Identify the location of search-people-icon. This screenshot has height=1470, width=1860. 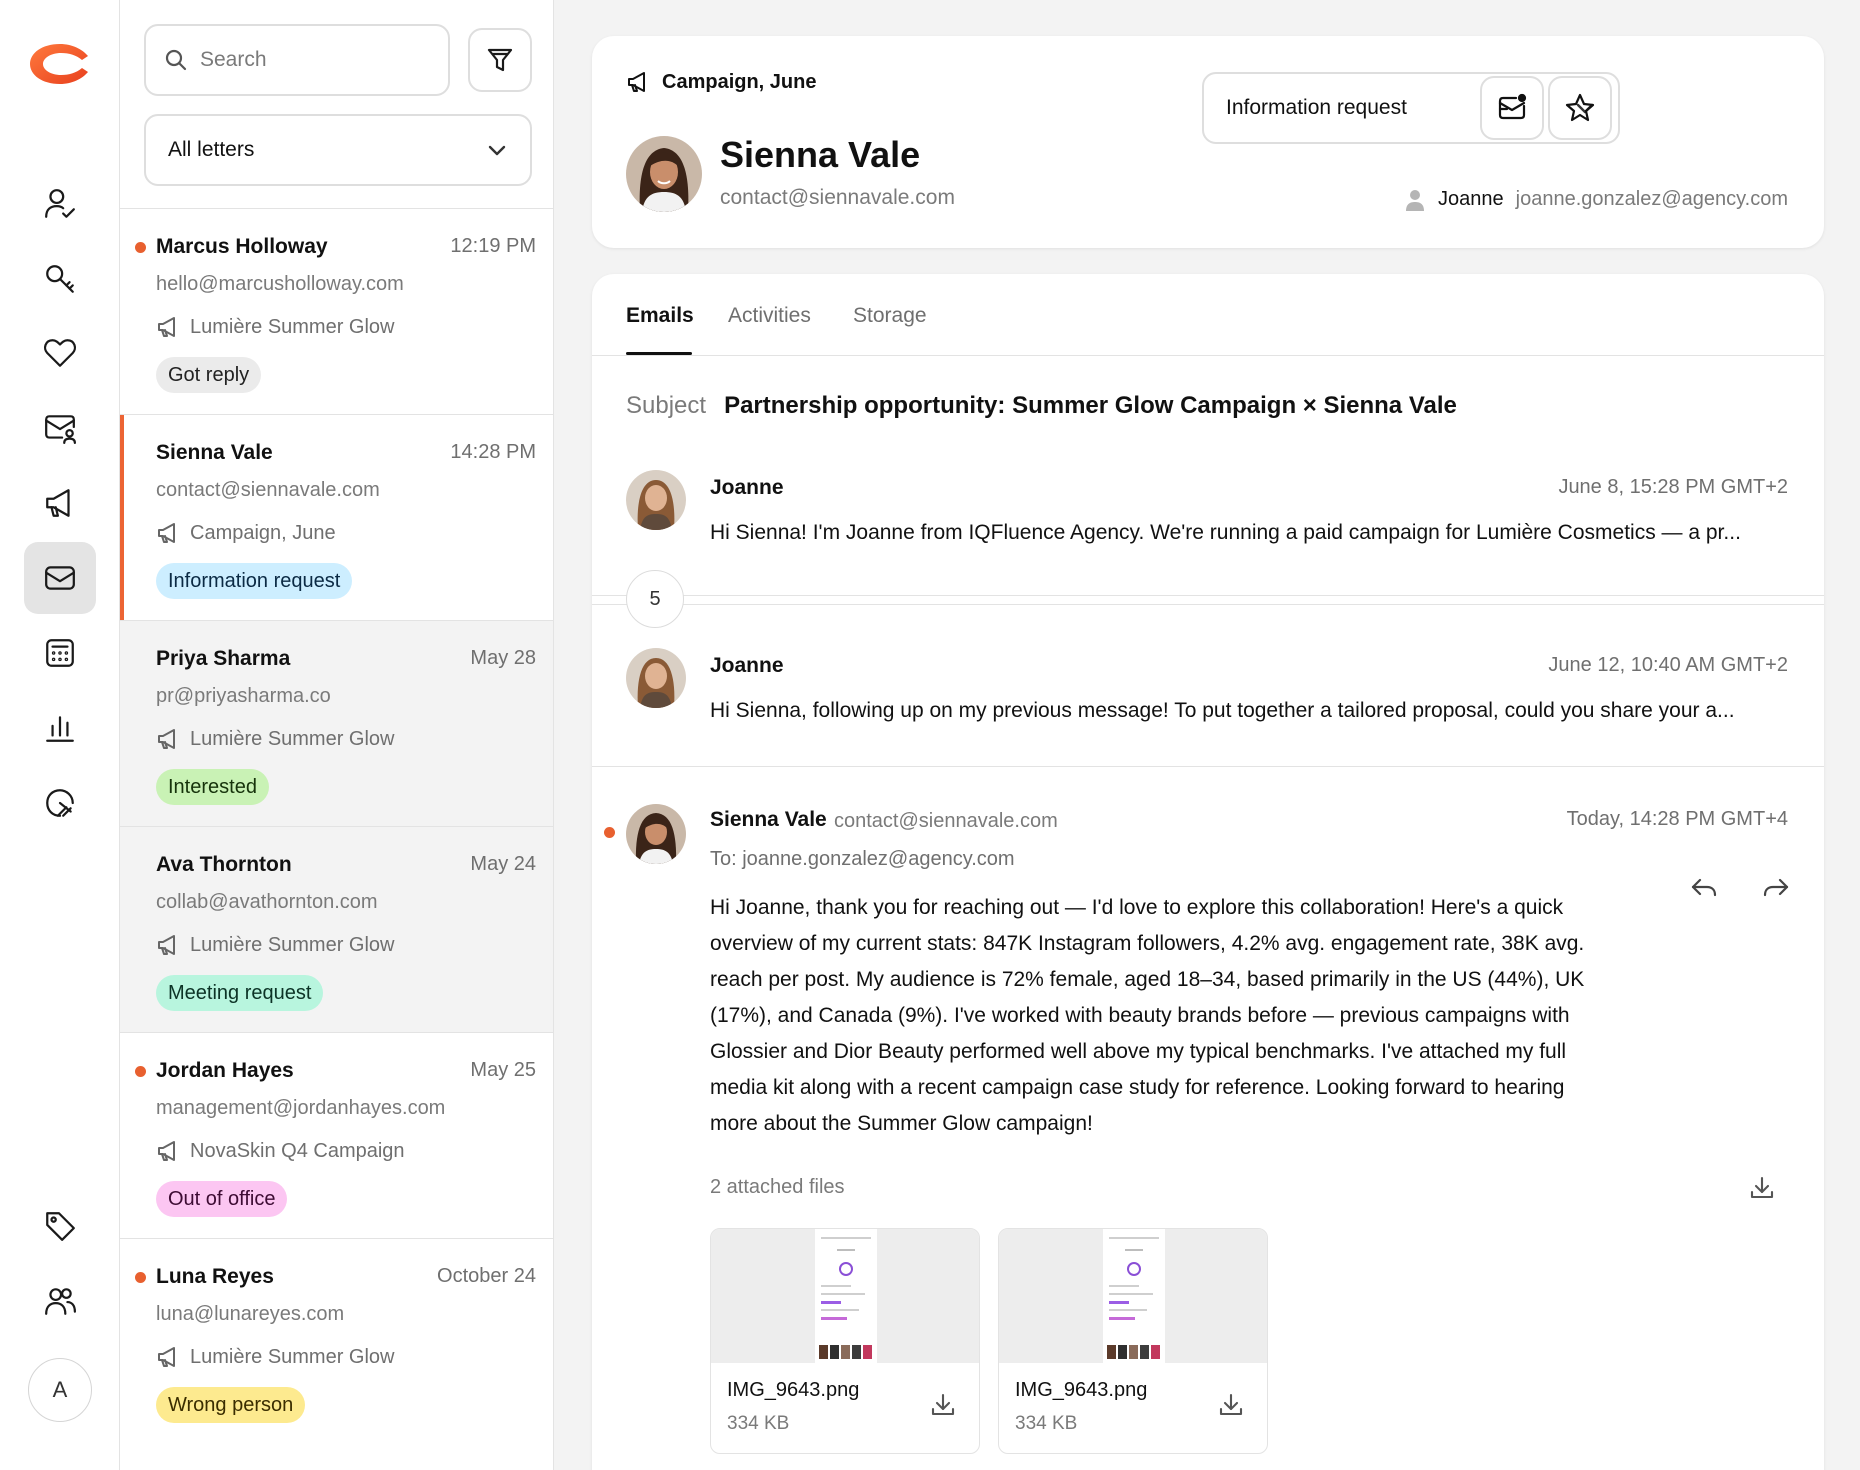
(60, 279).